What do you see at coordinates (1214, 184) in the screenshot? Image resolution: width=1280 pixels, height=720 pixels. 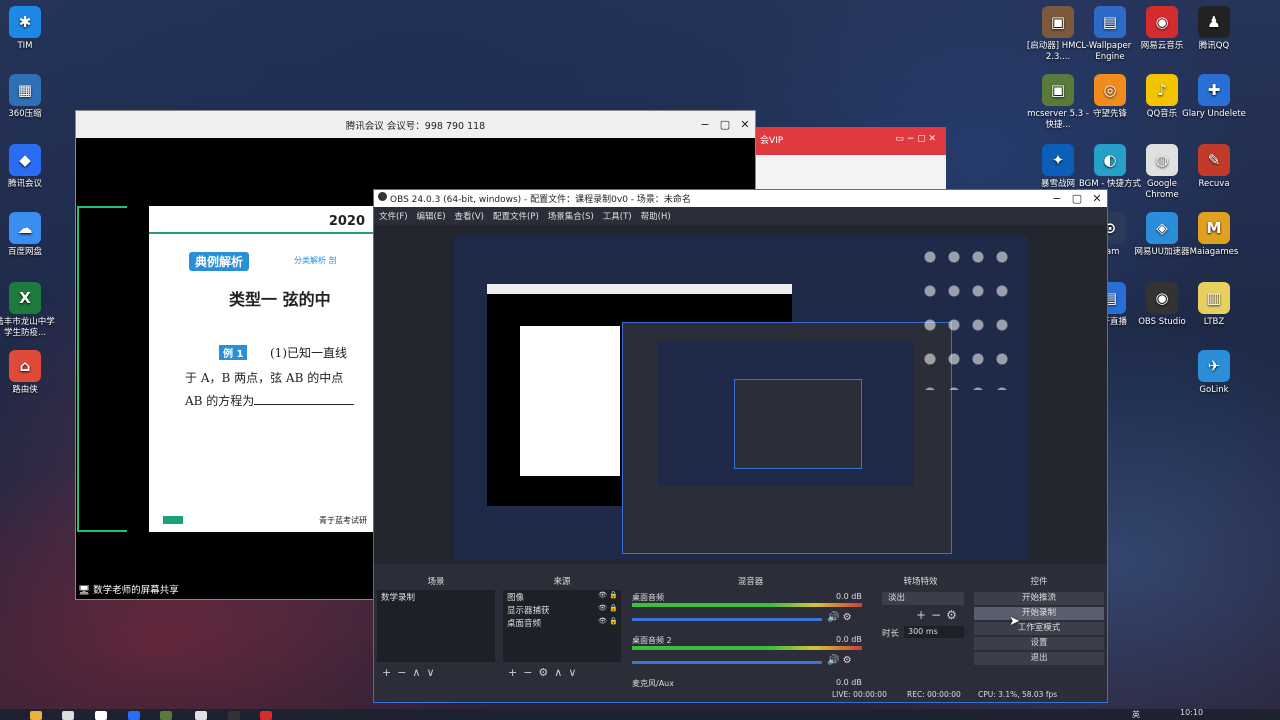 I see `desktop-icon-label: Recuva` at bounding box center [1214, 184].